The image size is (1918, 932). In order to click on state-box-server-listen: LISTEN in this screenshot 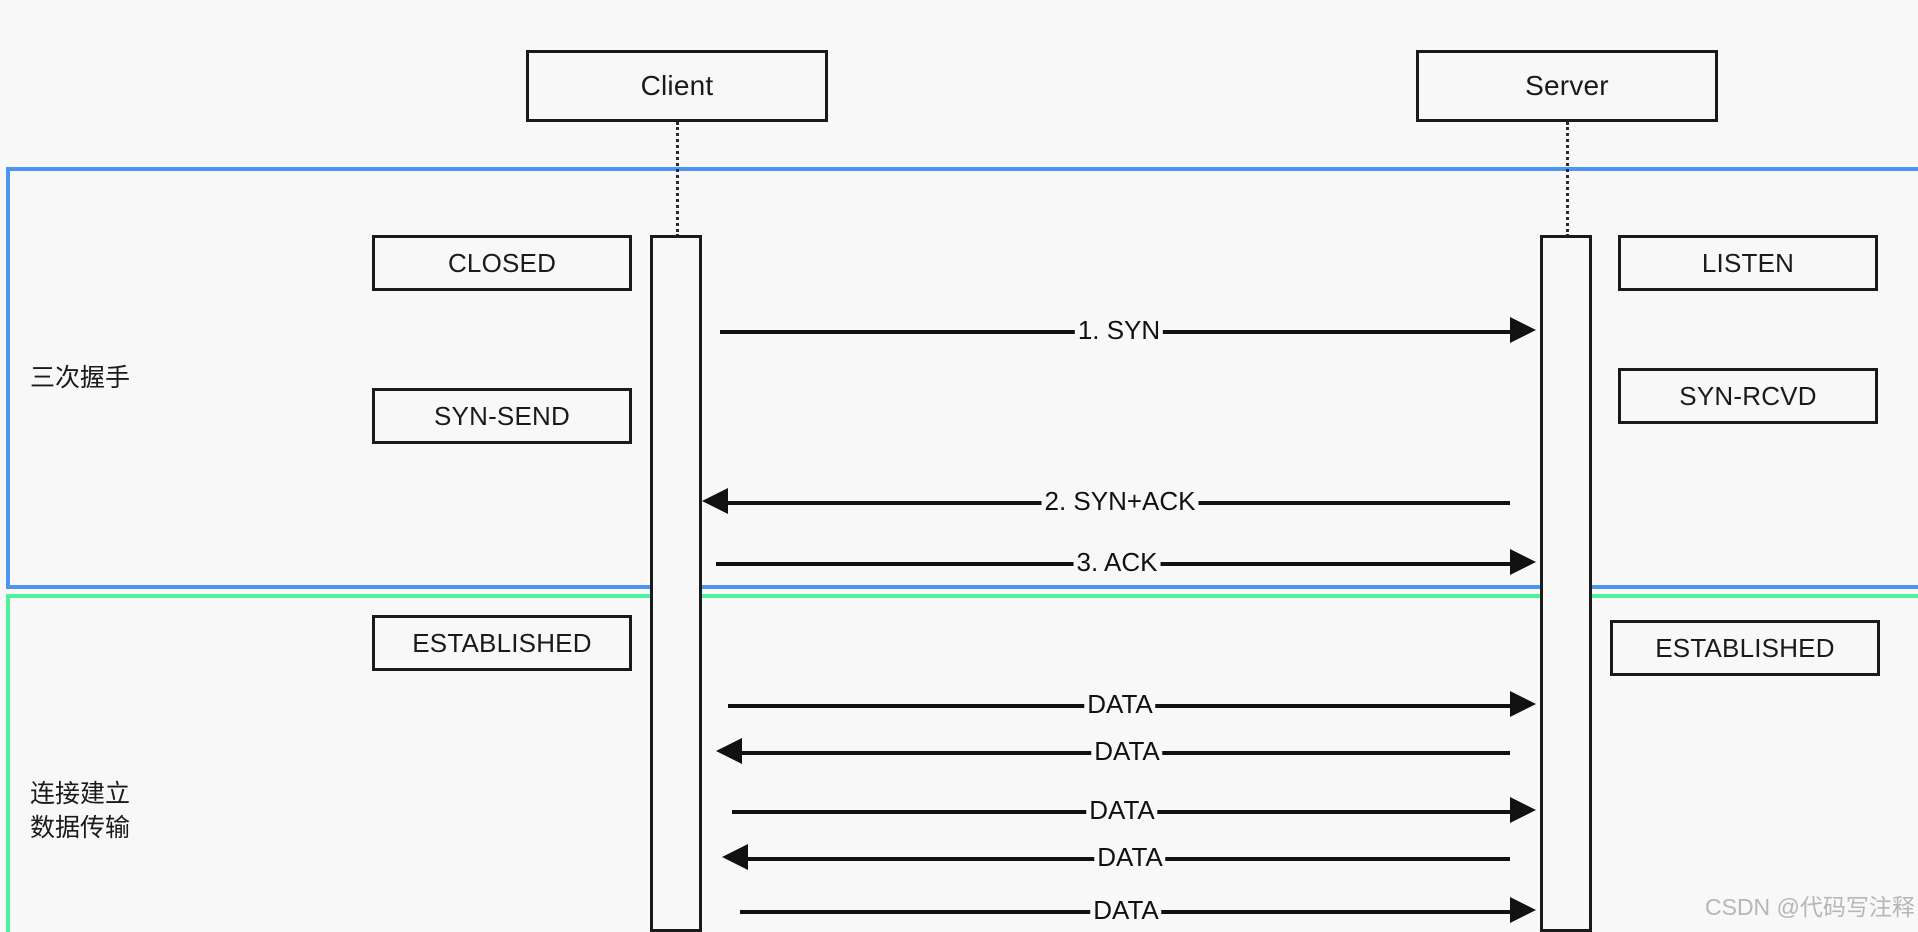, I will do `click(1748, 263)`.